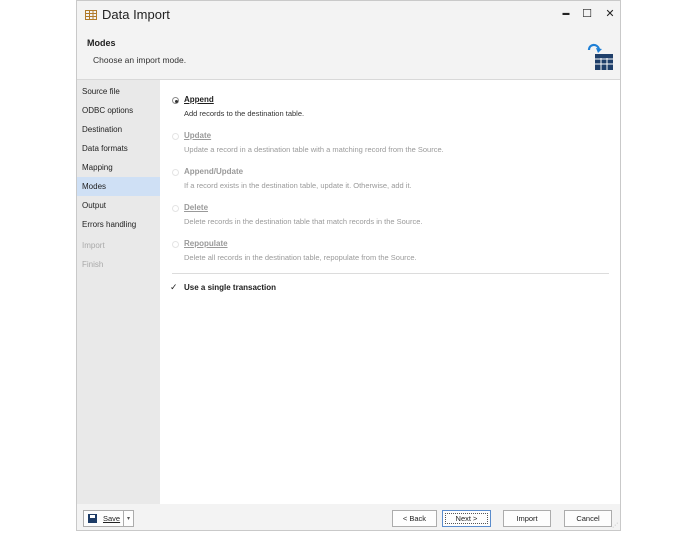 Image resolution: width=696 pixels, height=533 pixels. What do you see at coordinates (230, 287) in the screenshot?
I see `transaction-label: Use a single transaction` at bounding box center [230, 287].